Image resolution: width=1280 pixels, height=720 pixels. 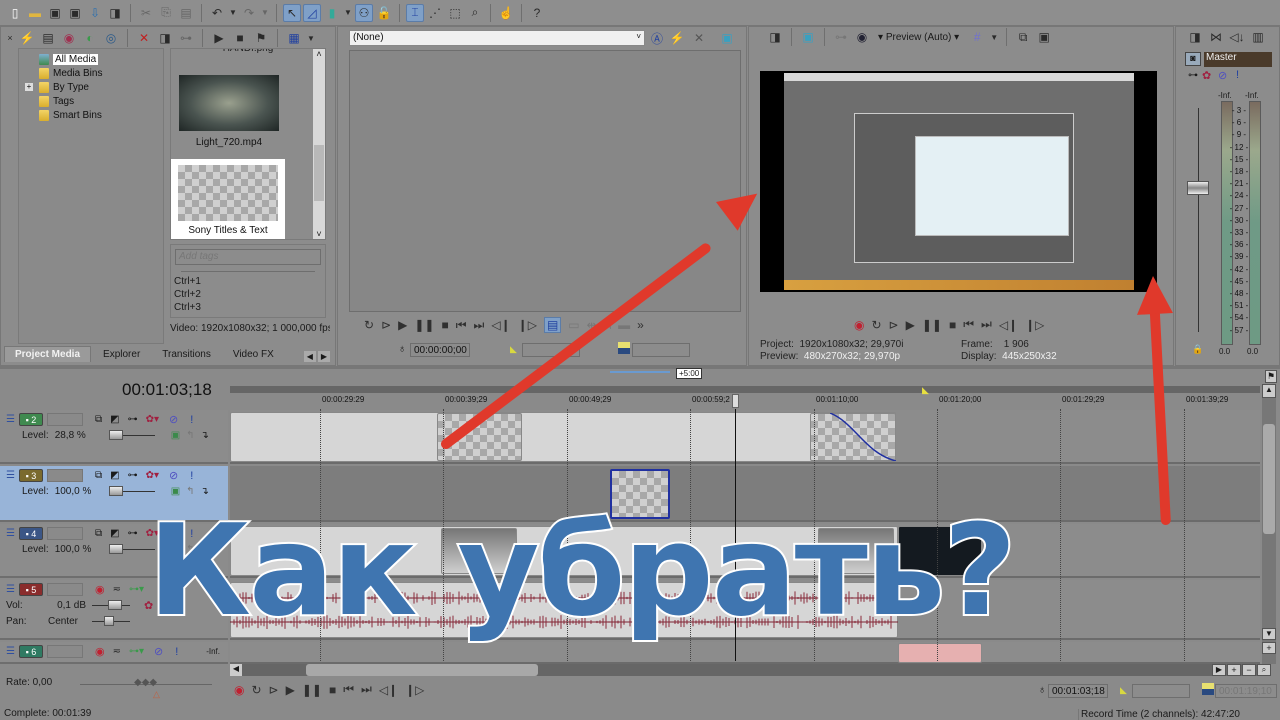 I want to click on tab-explorer: Explorer, so click(x=121, y=354).